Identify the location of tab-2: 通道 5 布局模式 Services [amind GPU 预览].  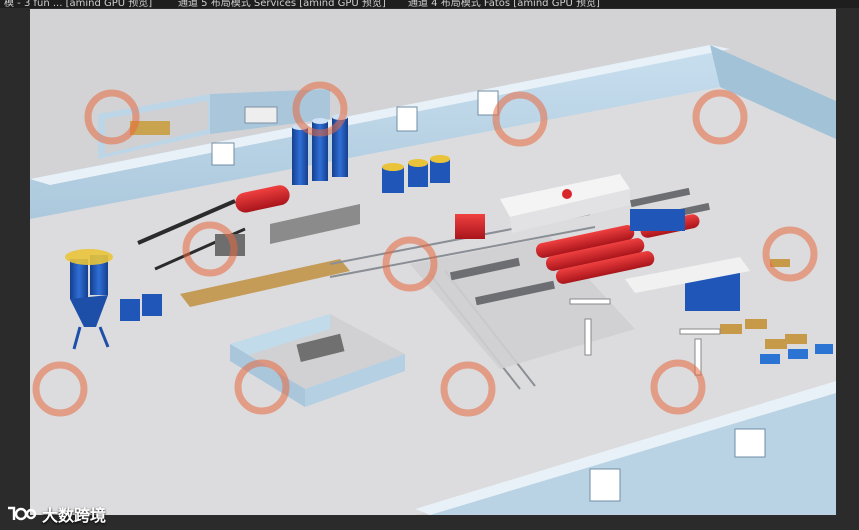
(282, 4).